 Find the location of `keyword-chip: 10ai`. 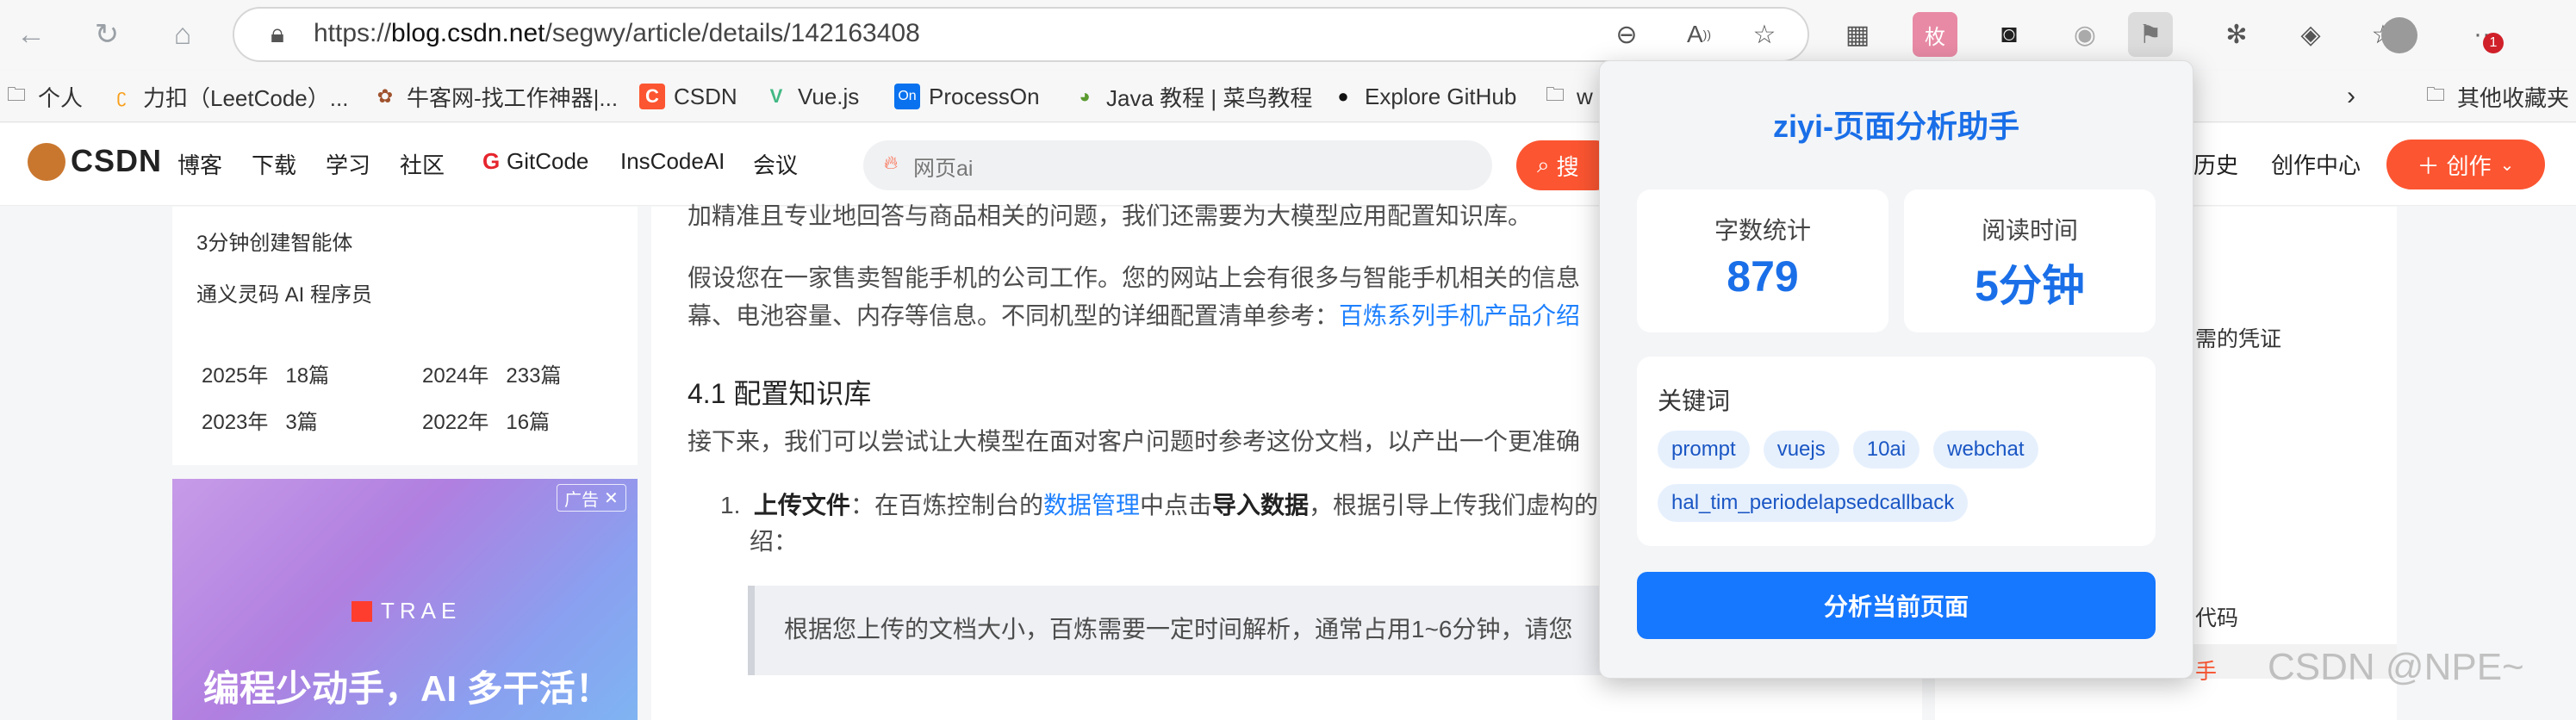

keyword-chip: 10ai is located at coordinates (1886, 450).